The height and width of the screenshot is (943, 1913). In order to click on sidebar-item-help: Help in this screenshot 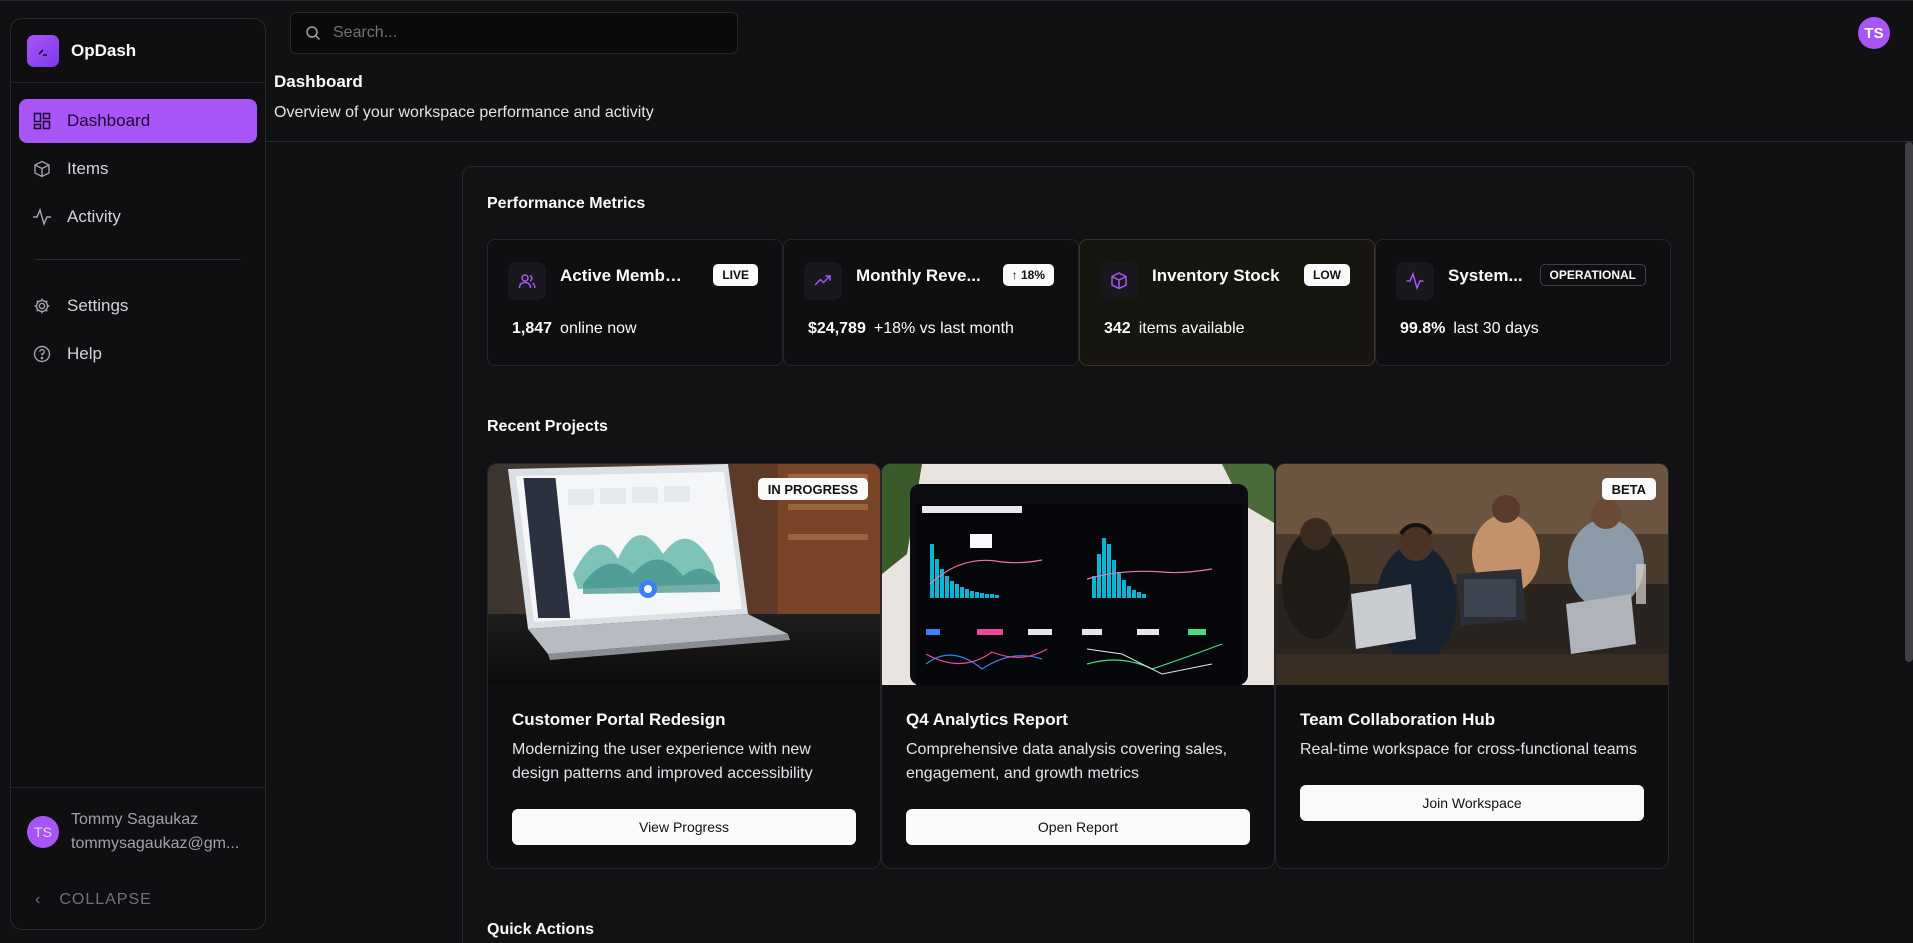, I will do `click(138, 354)`.